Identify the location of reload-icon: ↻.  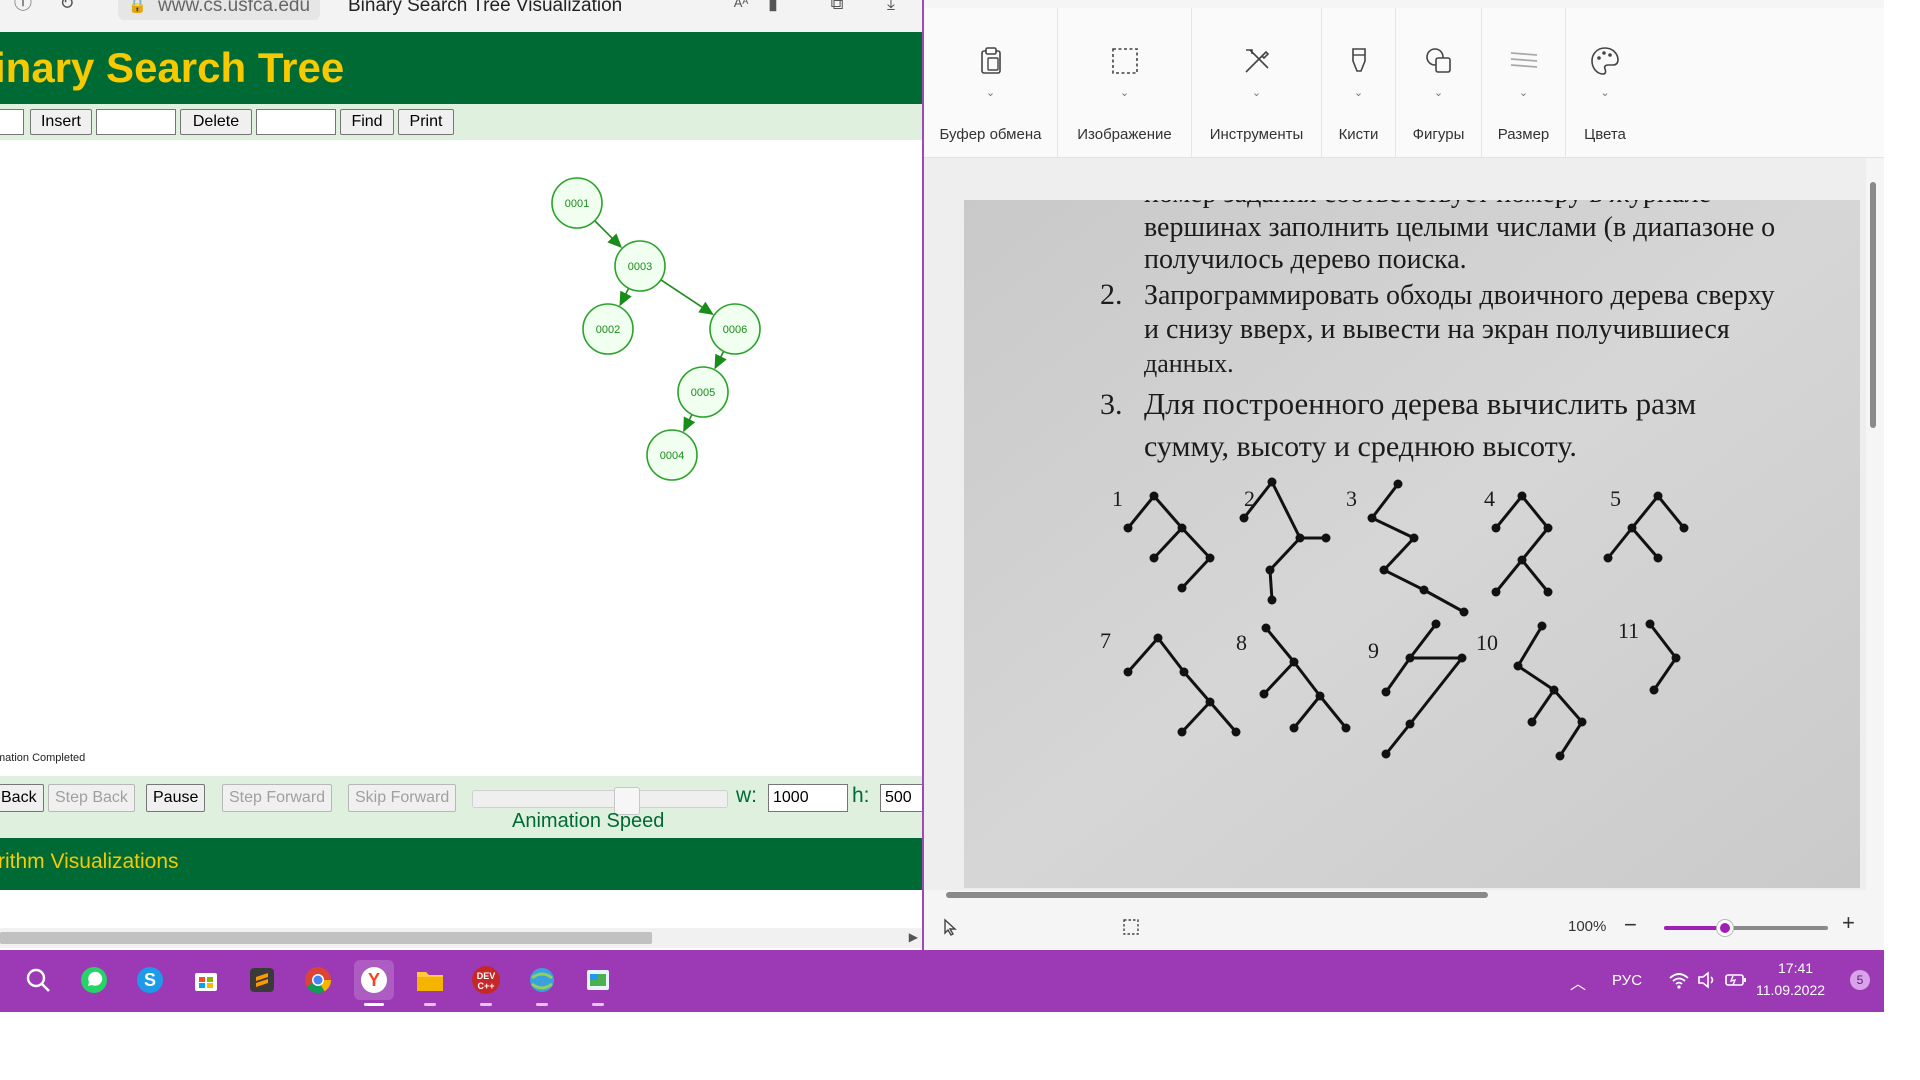
(67, 7).